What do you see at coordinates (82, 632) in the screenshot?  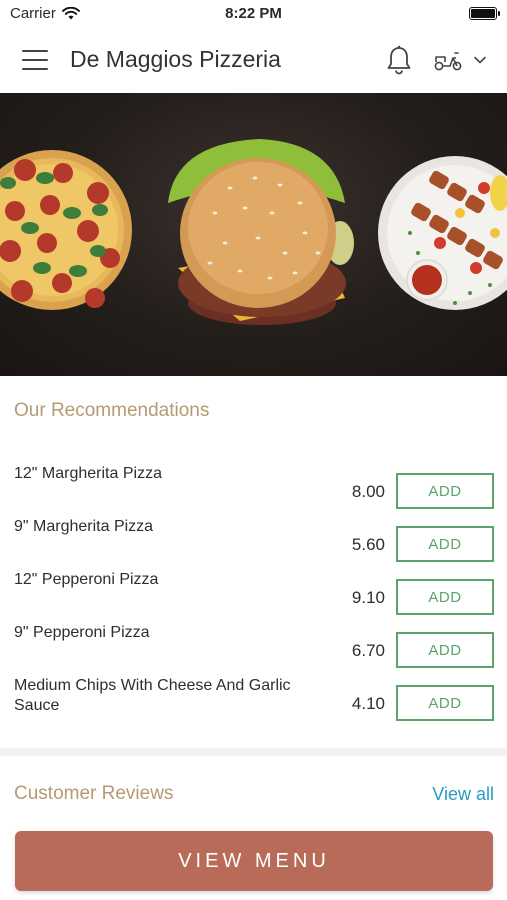 I see `item-name: 9" Pepperoni Pizza` at bounding box center [82, 632].